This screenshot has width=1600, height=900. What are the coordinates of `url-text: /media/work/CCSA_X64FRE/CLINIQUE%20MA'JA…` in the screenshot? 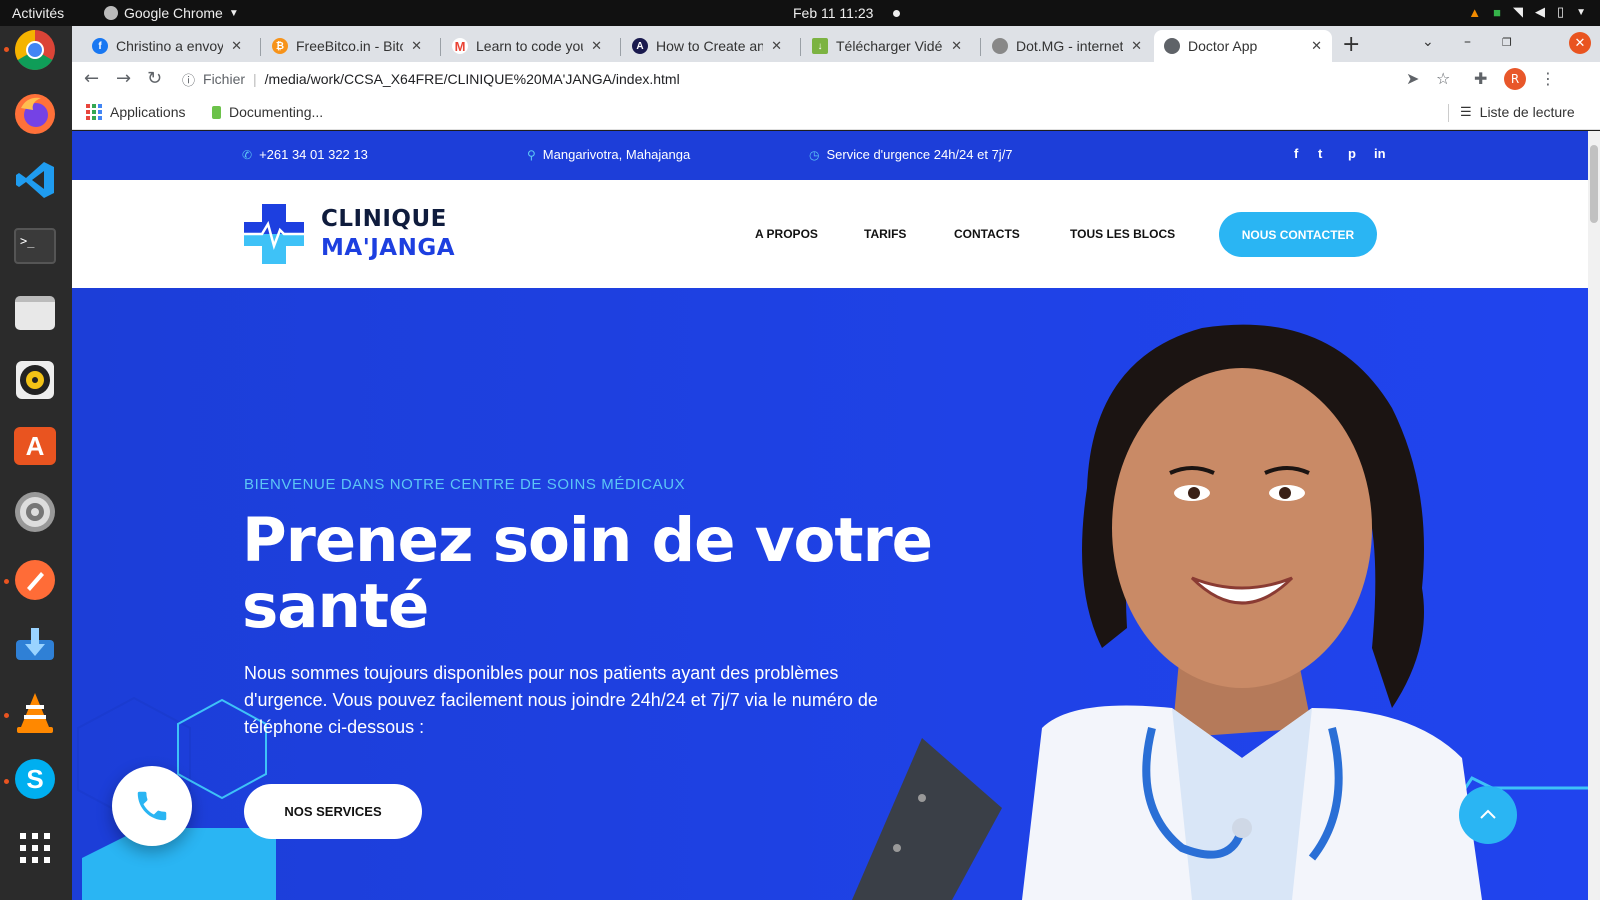 It's located at (472, 79).